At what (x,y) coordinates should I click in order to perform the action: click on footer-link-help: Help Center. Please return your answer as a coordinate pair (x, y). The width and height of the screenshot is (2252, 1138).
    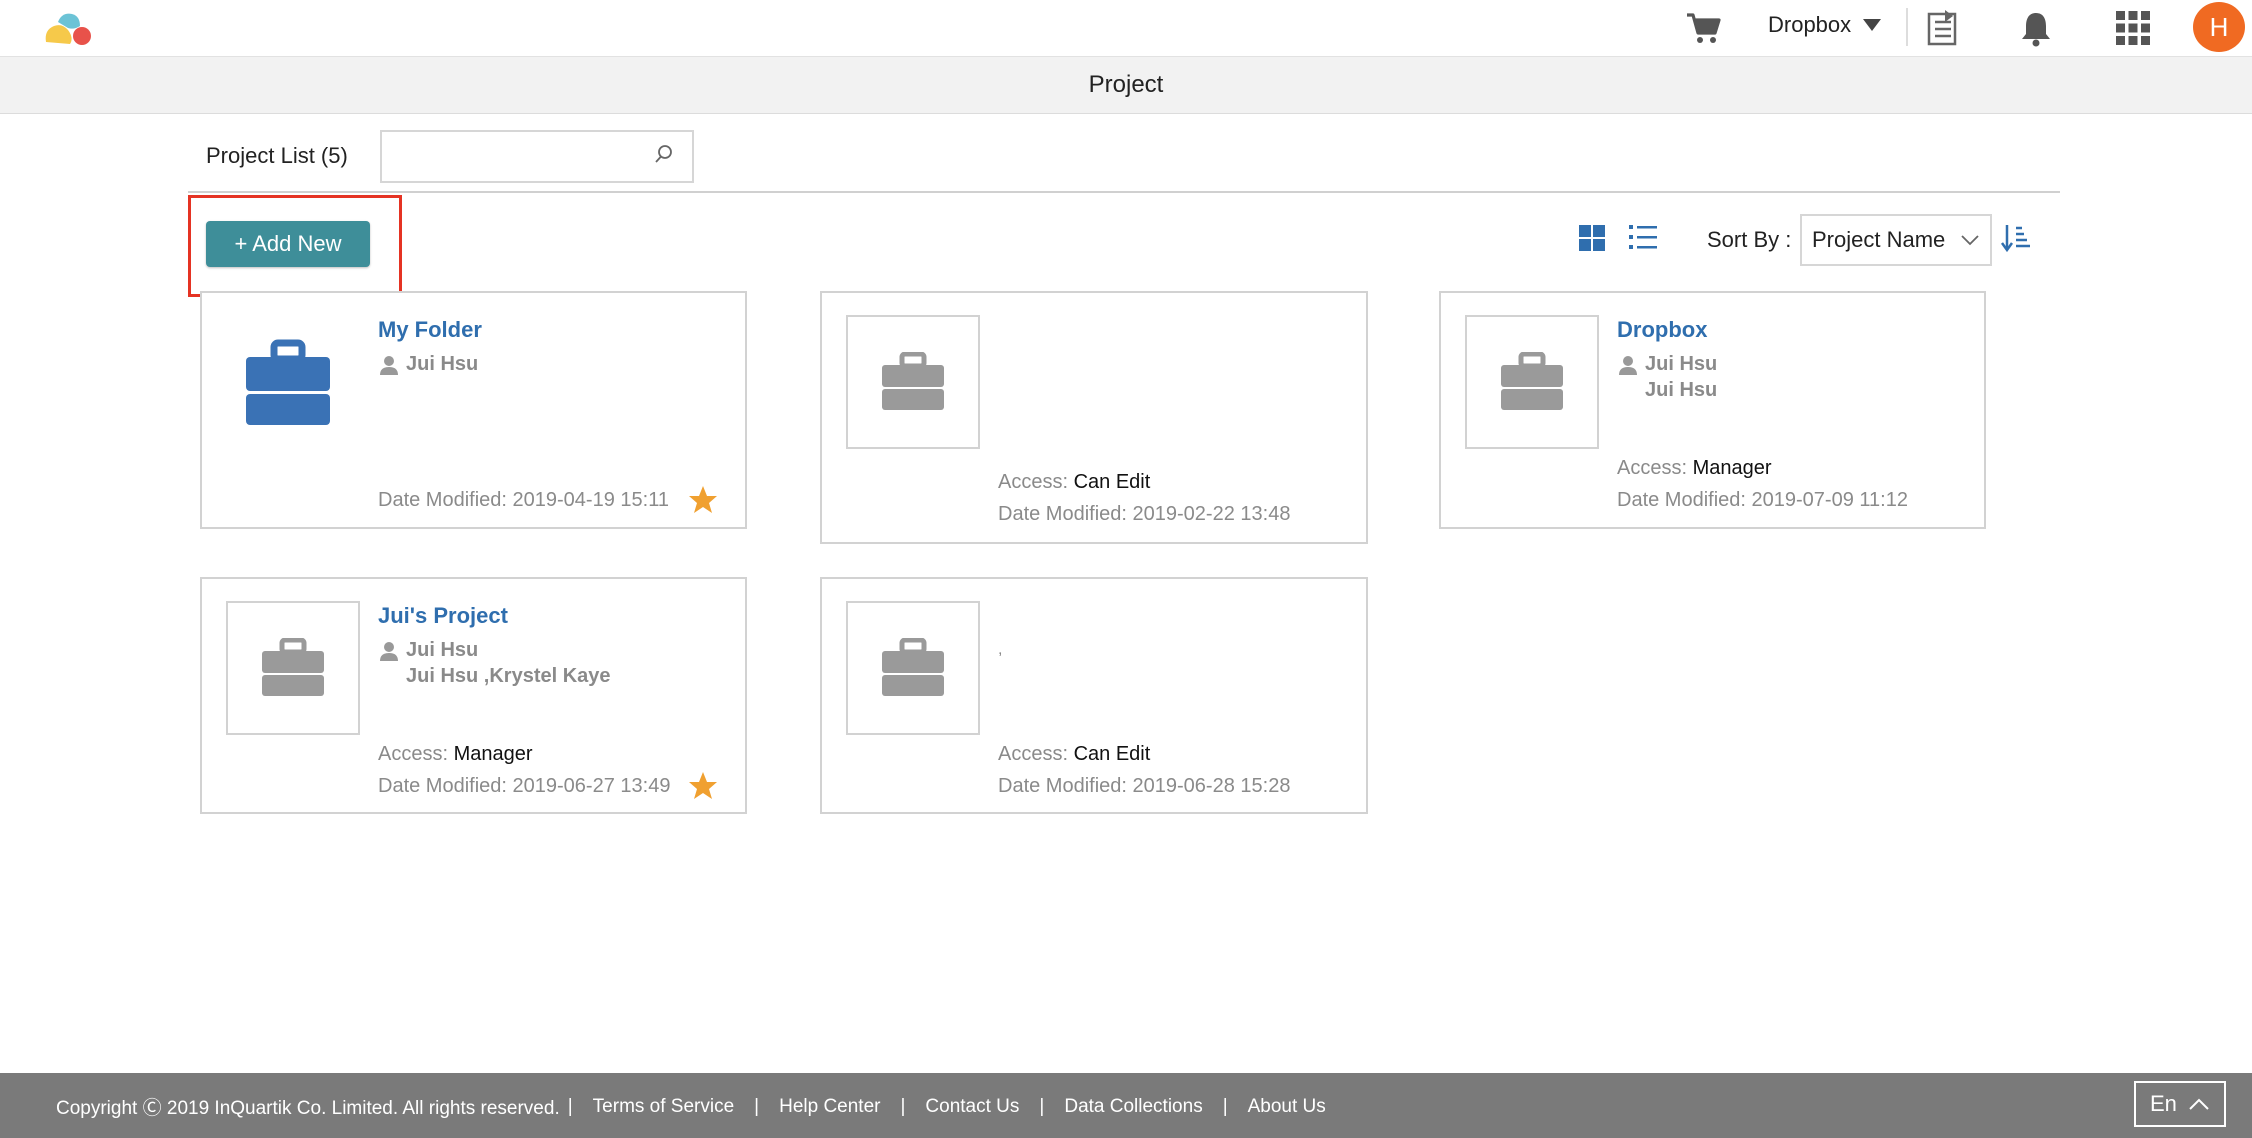
    Looking at the image, I should click on (829, 1107).